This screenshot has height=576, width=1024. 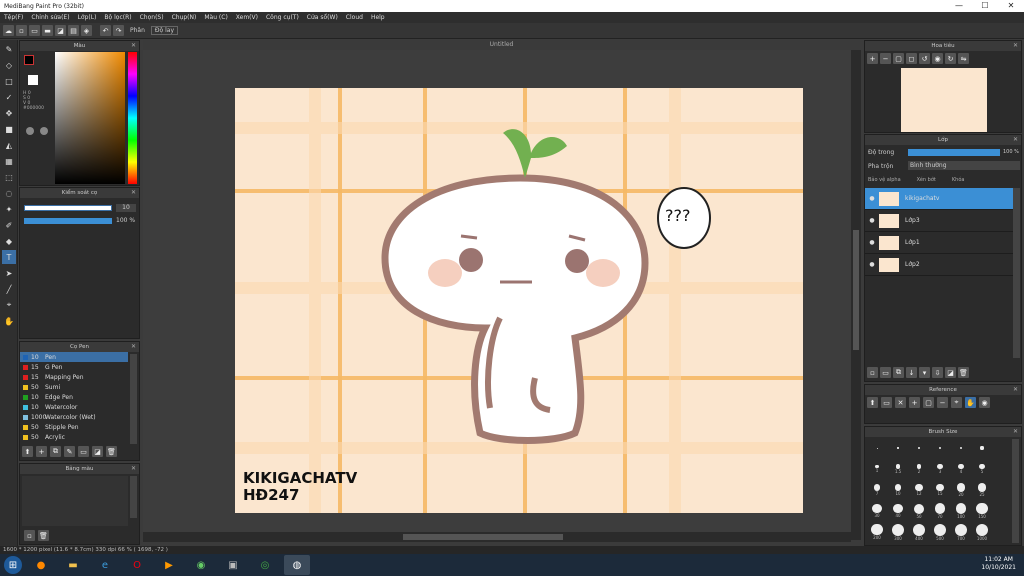 I want to click on brush-size-scrollbar, so click(x=1015, y=491).